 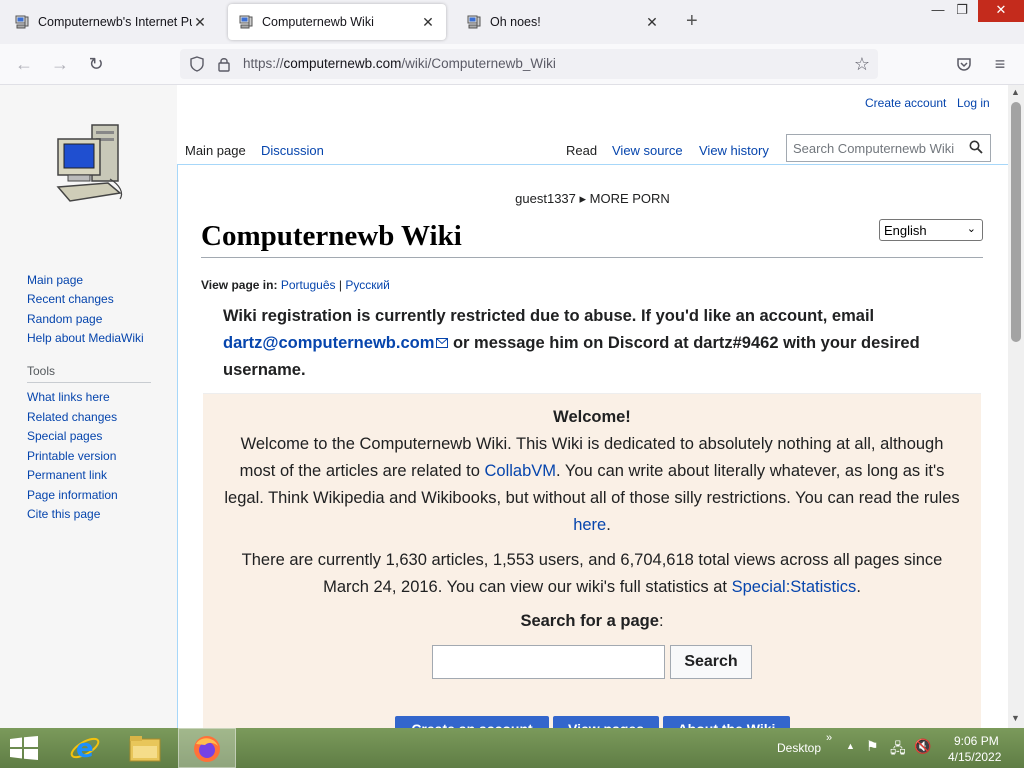 What do you see at coordinates (472, 722) in the screenshot?
I see `create-account-button: Create an account` at bounding box center [472, 722].